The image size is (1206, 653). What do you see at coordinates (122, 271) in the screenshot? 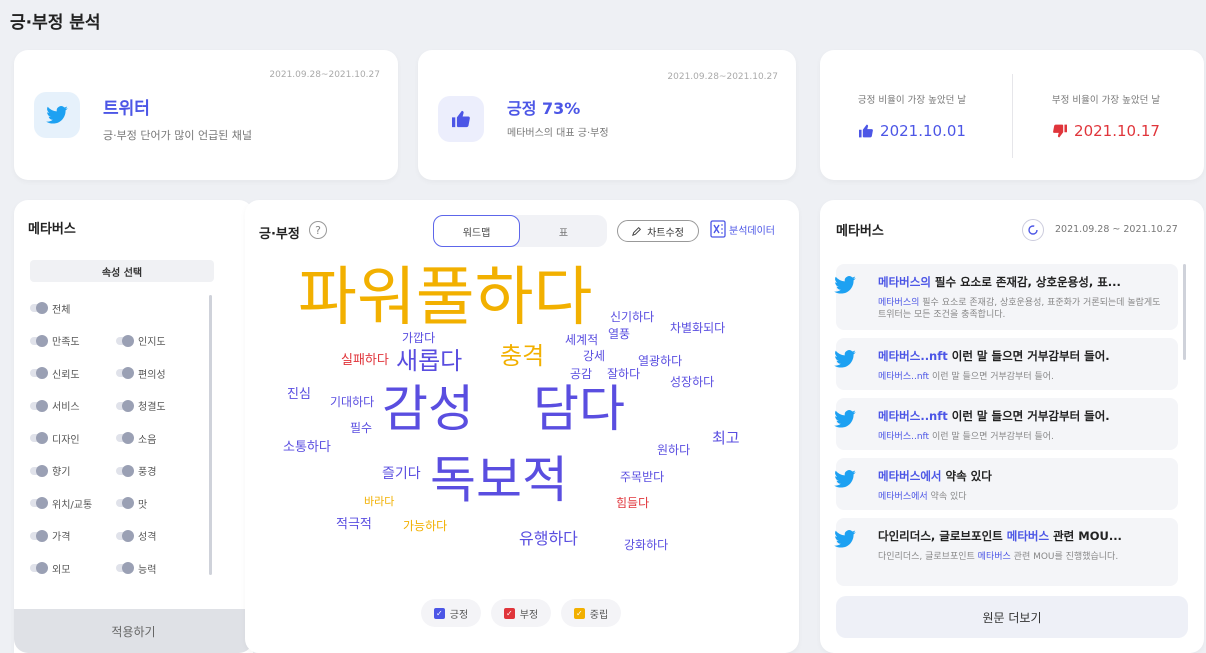
I see `attribute-select-header: 속성 선택` at bounding box center [122, 271].